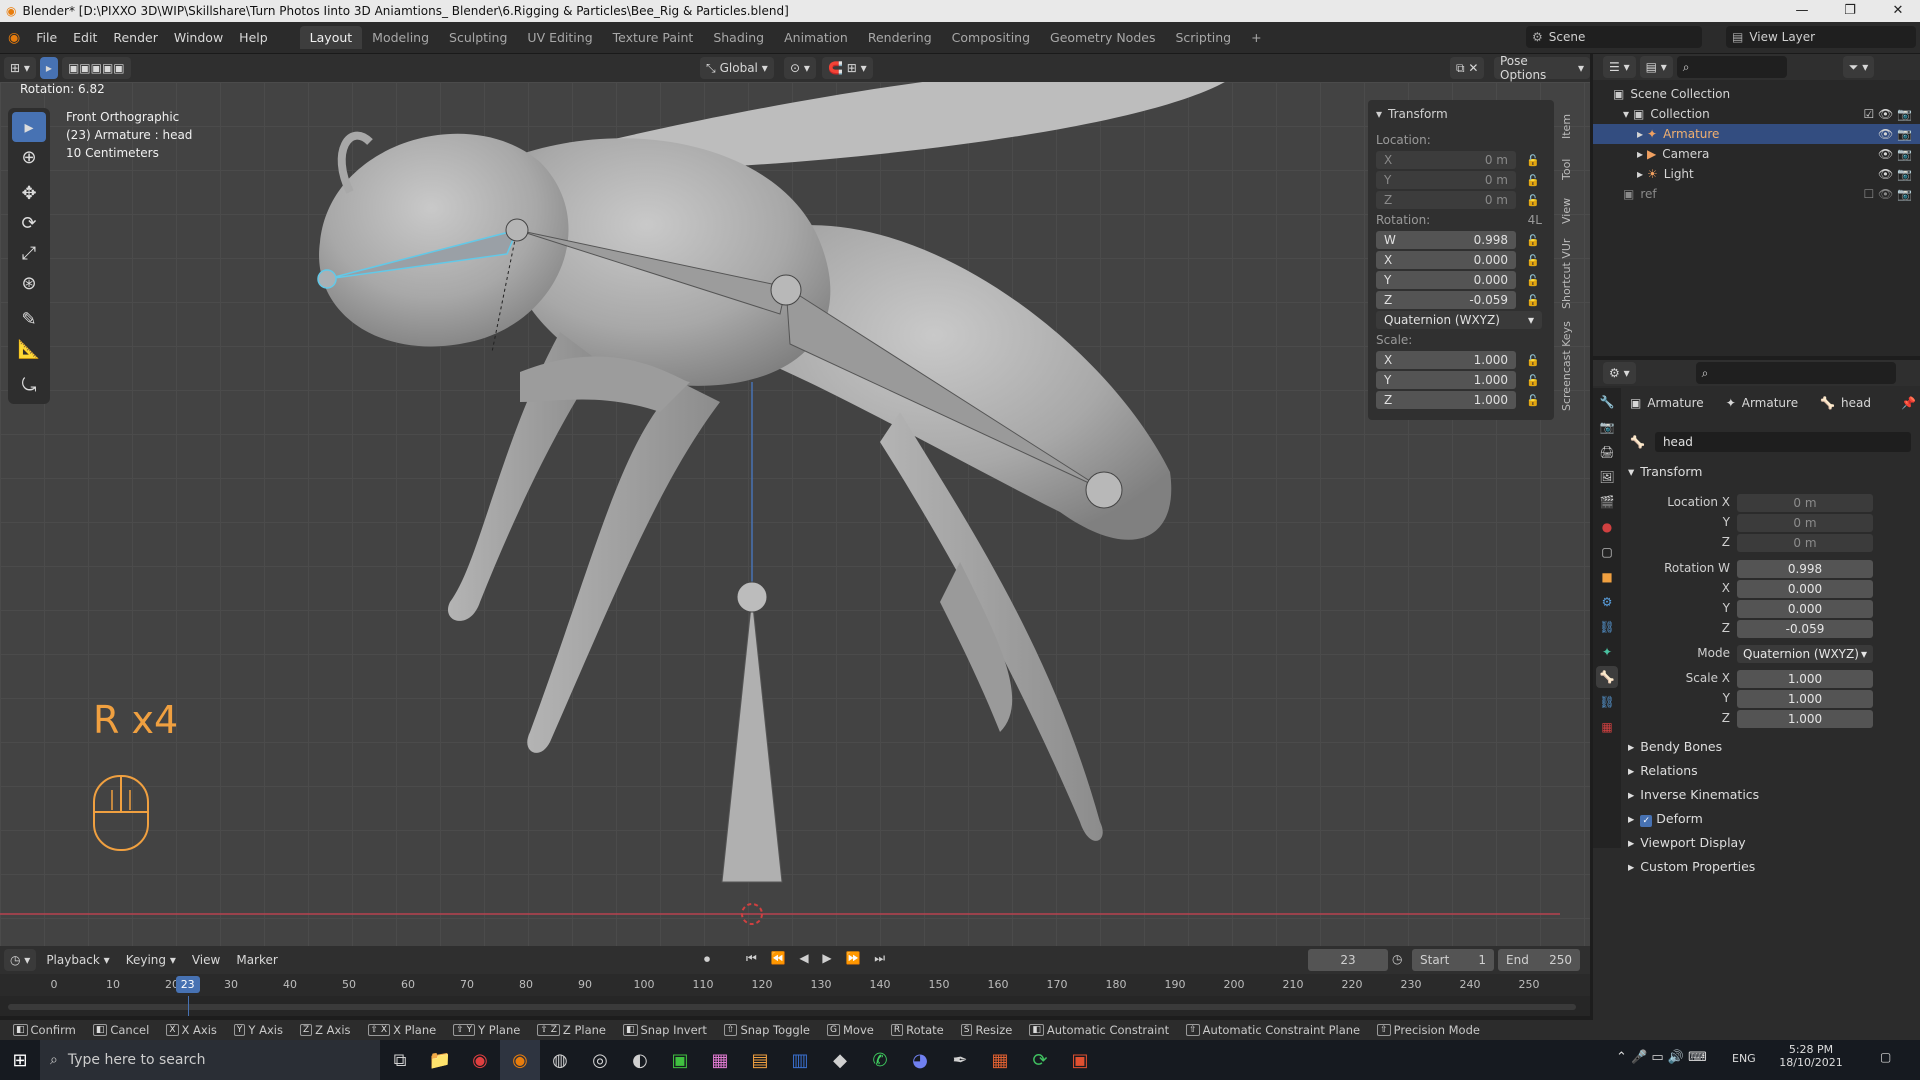 Image resolution: width=1920 pixels, height=1080 pixels. I want to click on blender-taskbar-icon: ◉, so click(520, 1060).